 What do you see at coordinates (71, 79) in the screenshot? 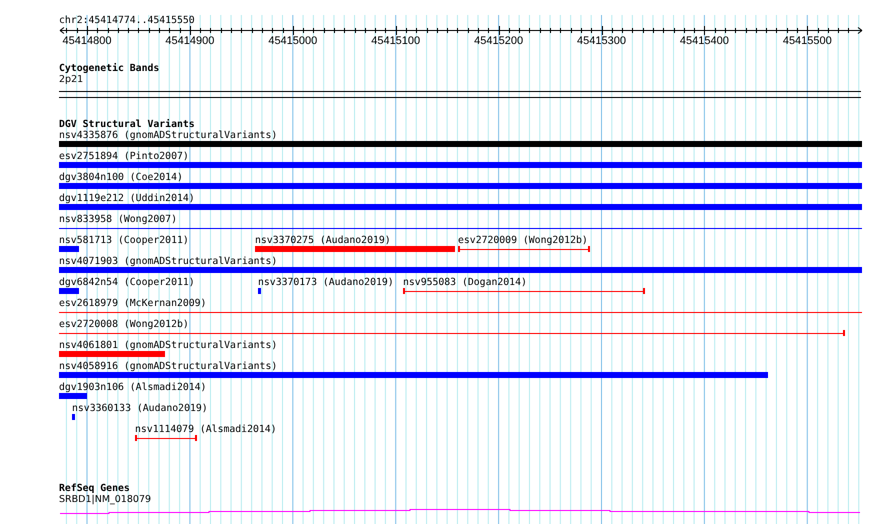
I see `band-label: 2p21` at bounding box center [71, 79].